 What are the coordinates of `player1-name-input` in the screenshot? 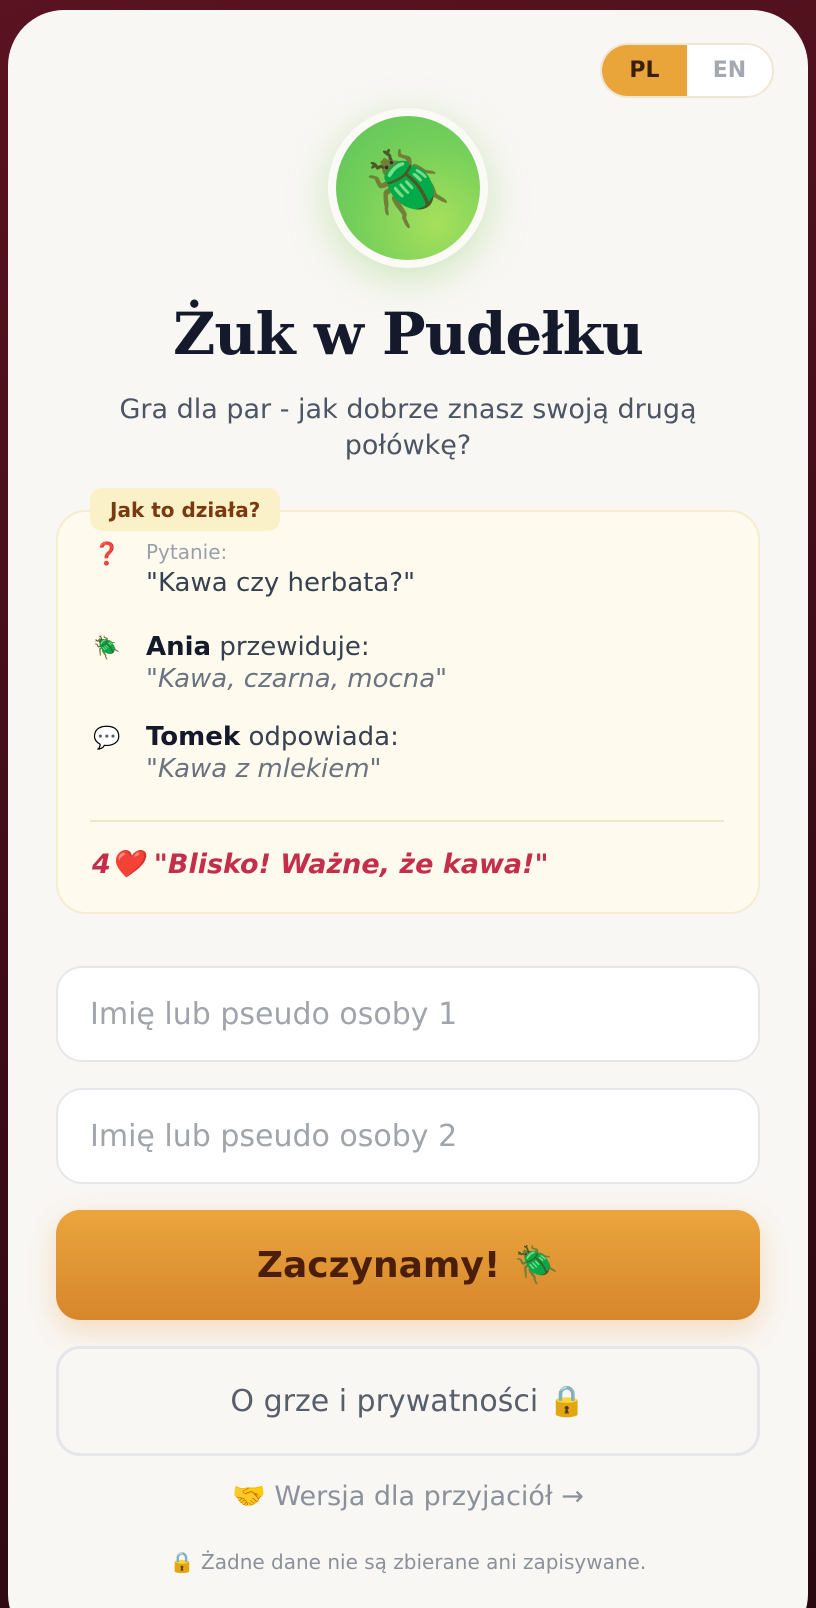 It's located at (408, 1014).